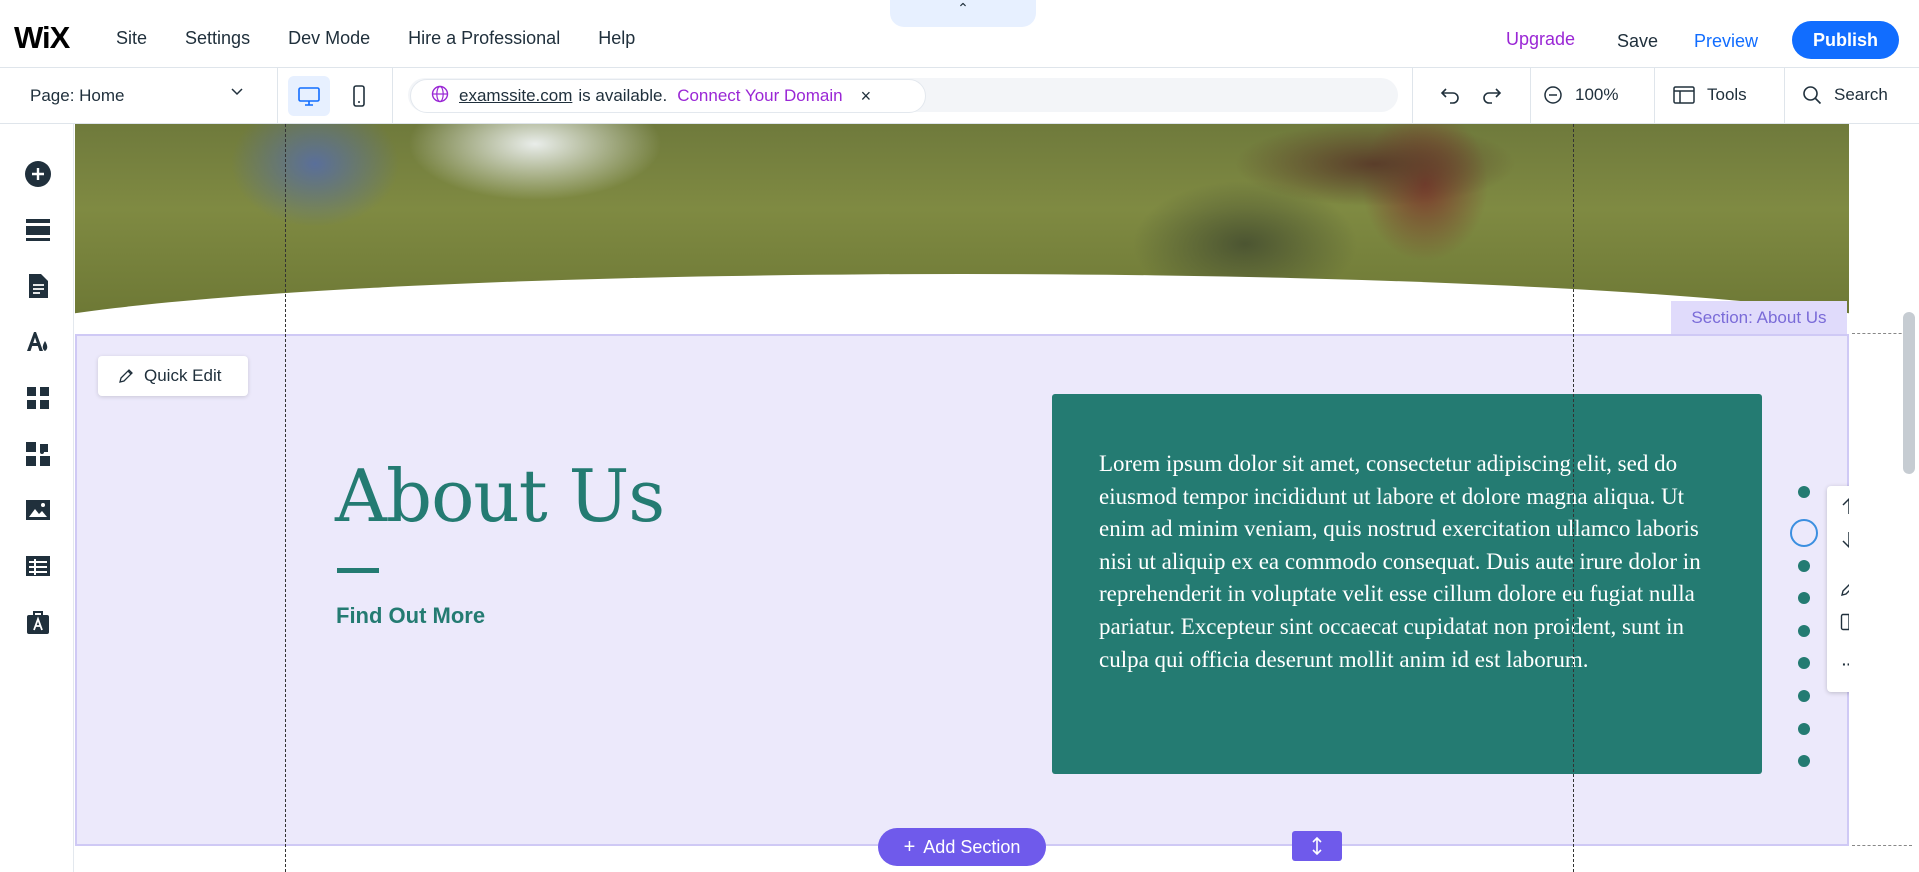 This screenshot has height=872, width=1919. What do you see at coordinates (38, 566) in the screenshot?
I see `cms-icon` at bounding box center [38, 566].